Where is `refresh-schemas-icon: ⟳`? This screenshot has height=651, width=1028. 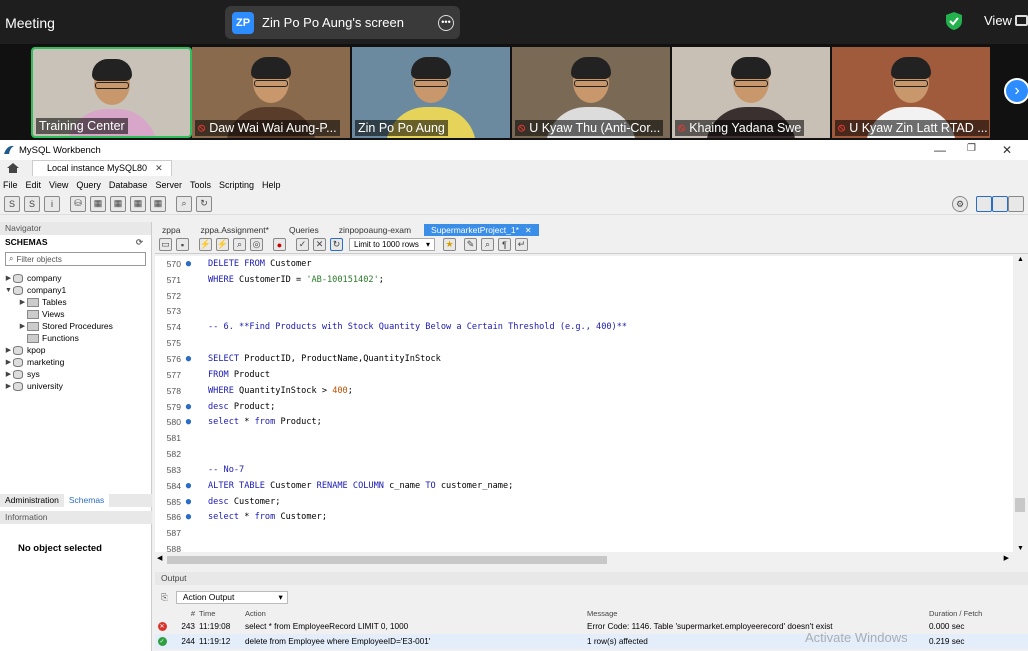
refresh-schemas-icon: ⟳ is located at coordinates (139, 242).